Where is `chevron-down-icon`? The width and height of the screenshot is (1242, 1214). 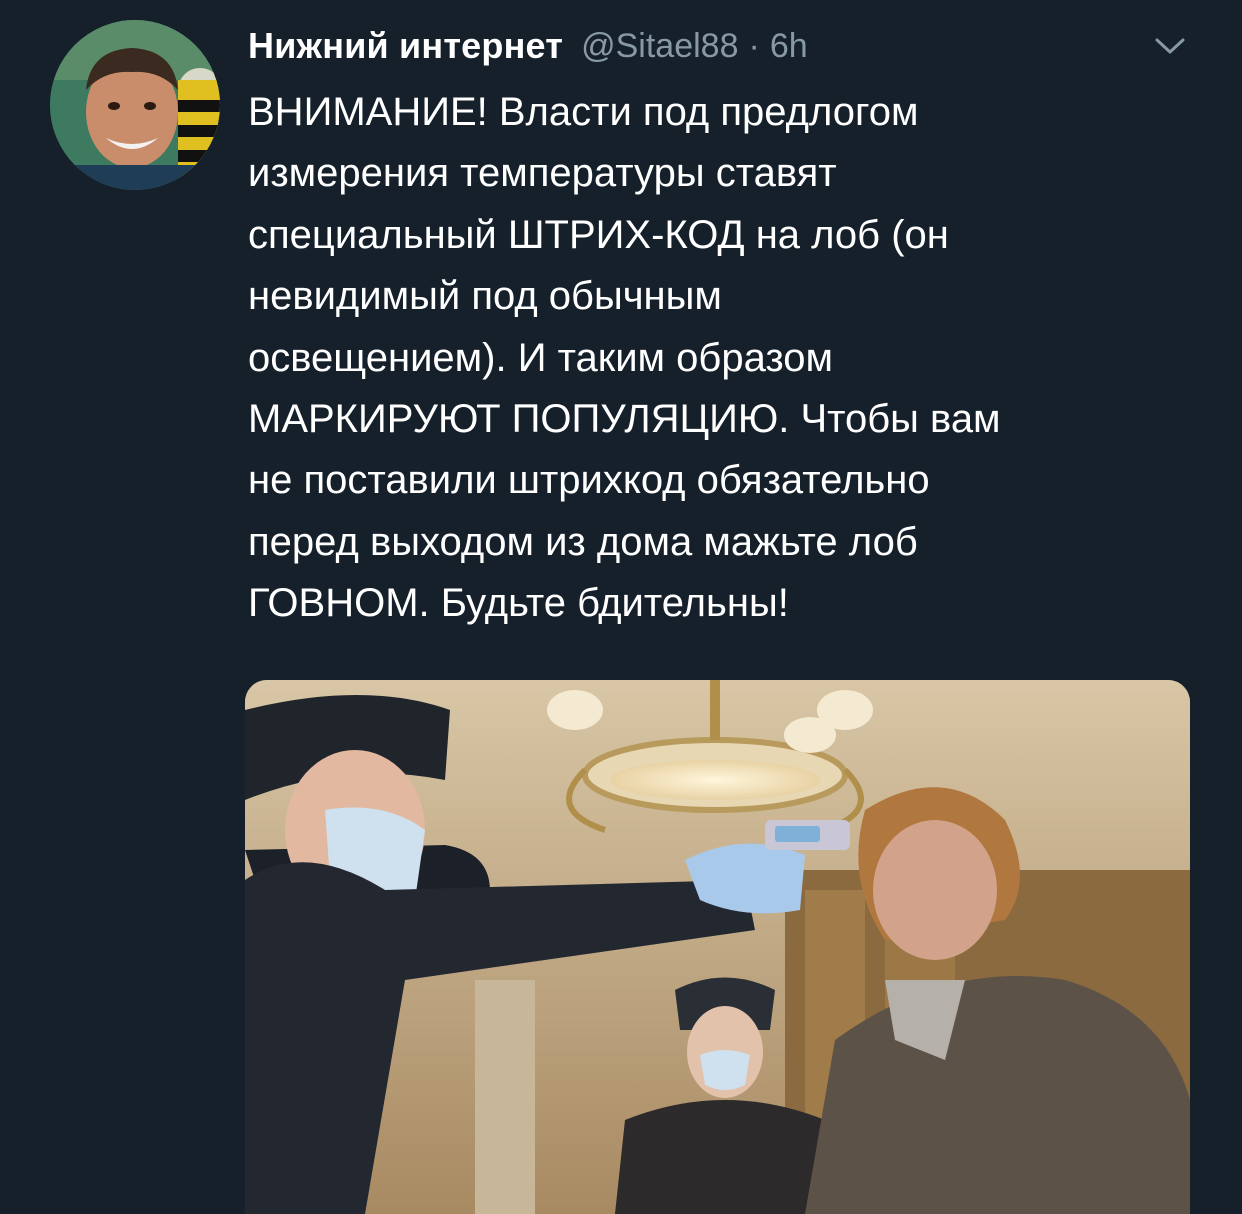 chevron-down-icon is located at coordinates (1170, 46).